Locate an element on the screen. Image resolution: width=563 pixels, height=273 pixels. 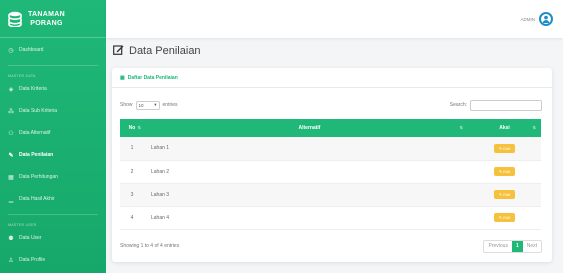
cube-icon: ◈ is located at coordinates (11, 89).